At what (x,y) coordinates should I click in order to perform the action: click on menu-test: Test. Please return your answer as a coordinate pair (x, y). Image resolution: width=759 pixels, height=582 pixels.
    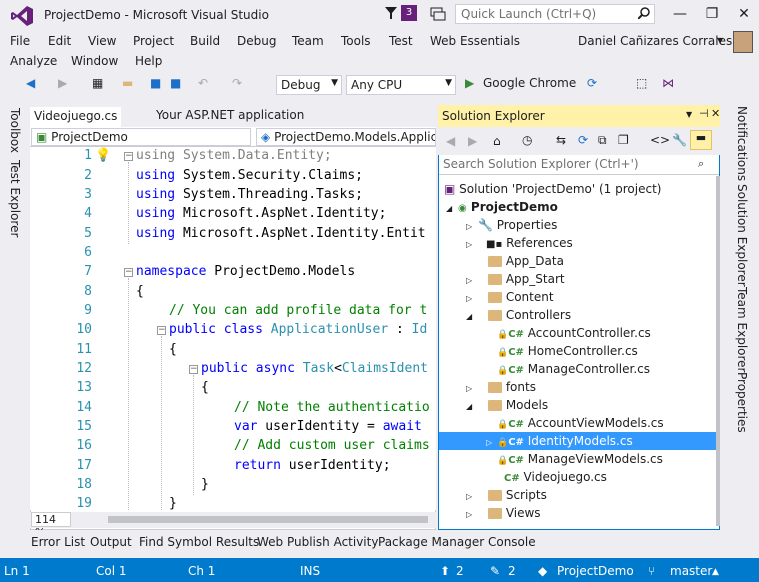
    Looking at the image, I should click on (401, 41).